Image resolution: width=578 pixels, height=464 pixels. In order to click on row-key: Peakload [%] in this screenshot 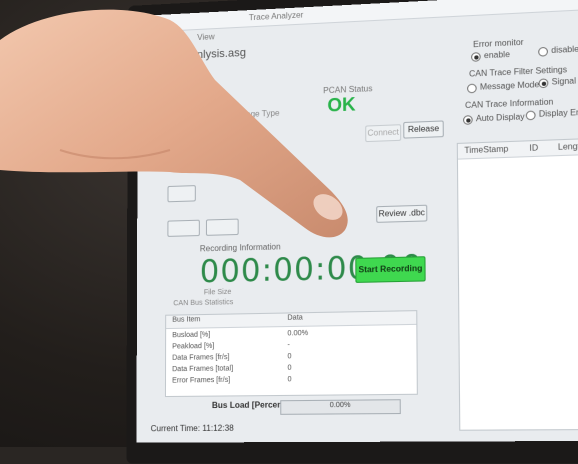, I will do `click(193, 347)`.